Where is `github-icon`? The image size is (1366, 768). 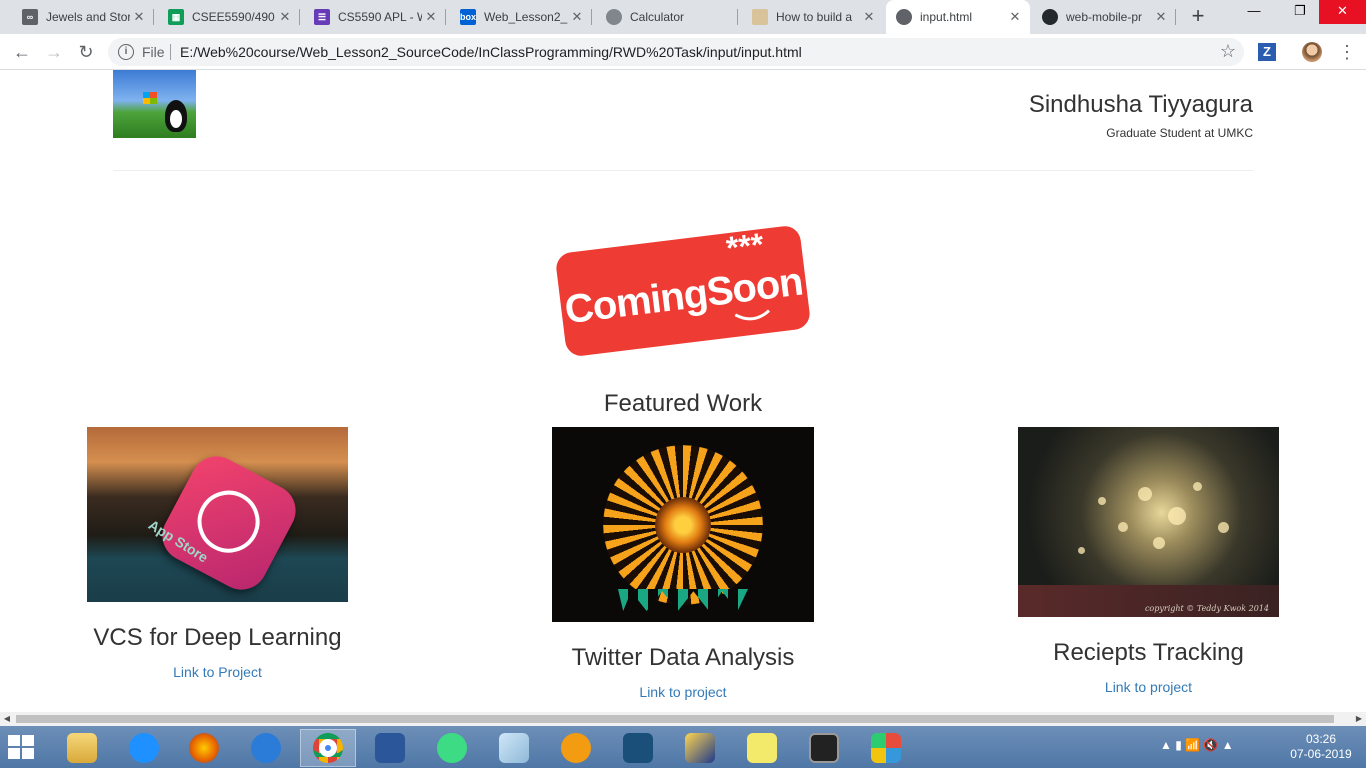 github-icon is located at coordinates (1050, 17).